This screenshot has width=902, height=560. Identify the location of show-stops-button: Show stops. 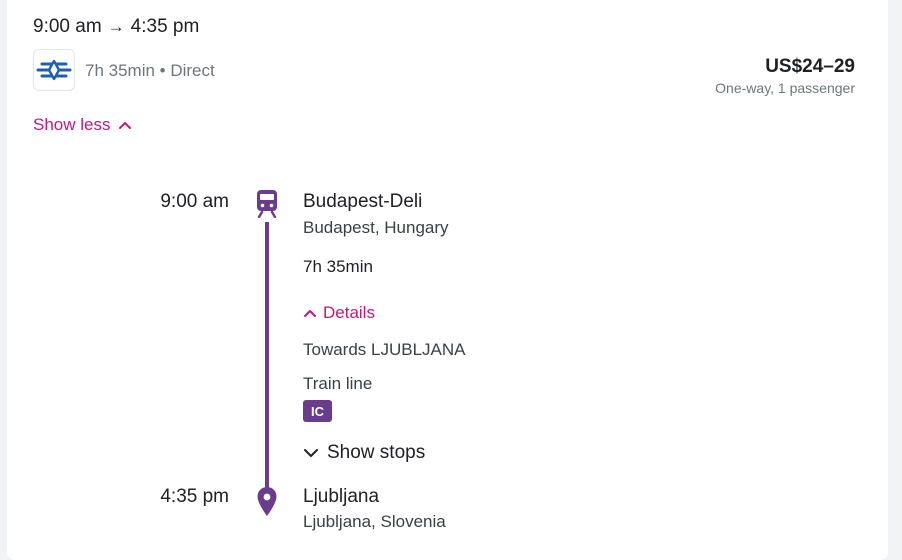
(364, 453).